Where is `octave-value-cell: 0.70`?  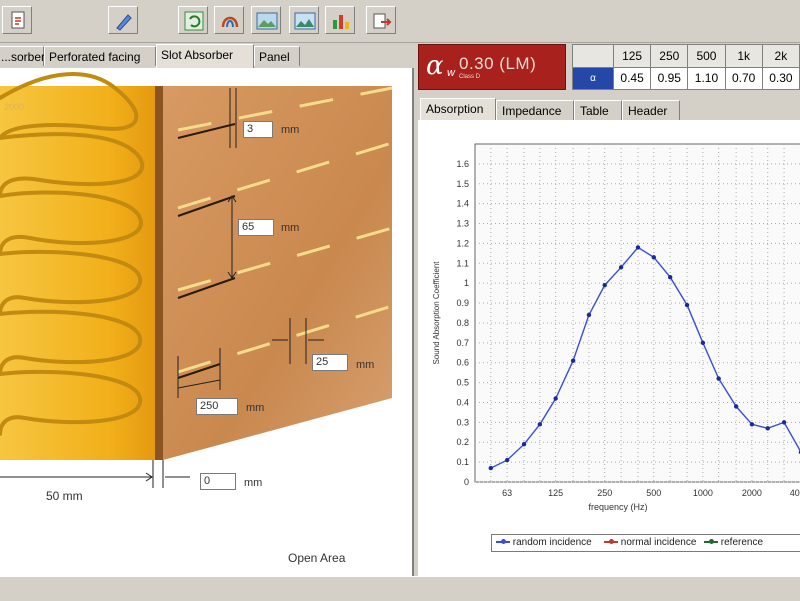
octave-value-cell: 0.70 is located at coordinates (743, 78).